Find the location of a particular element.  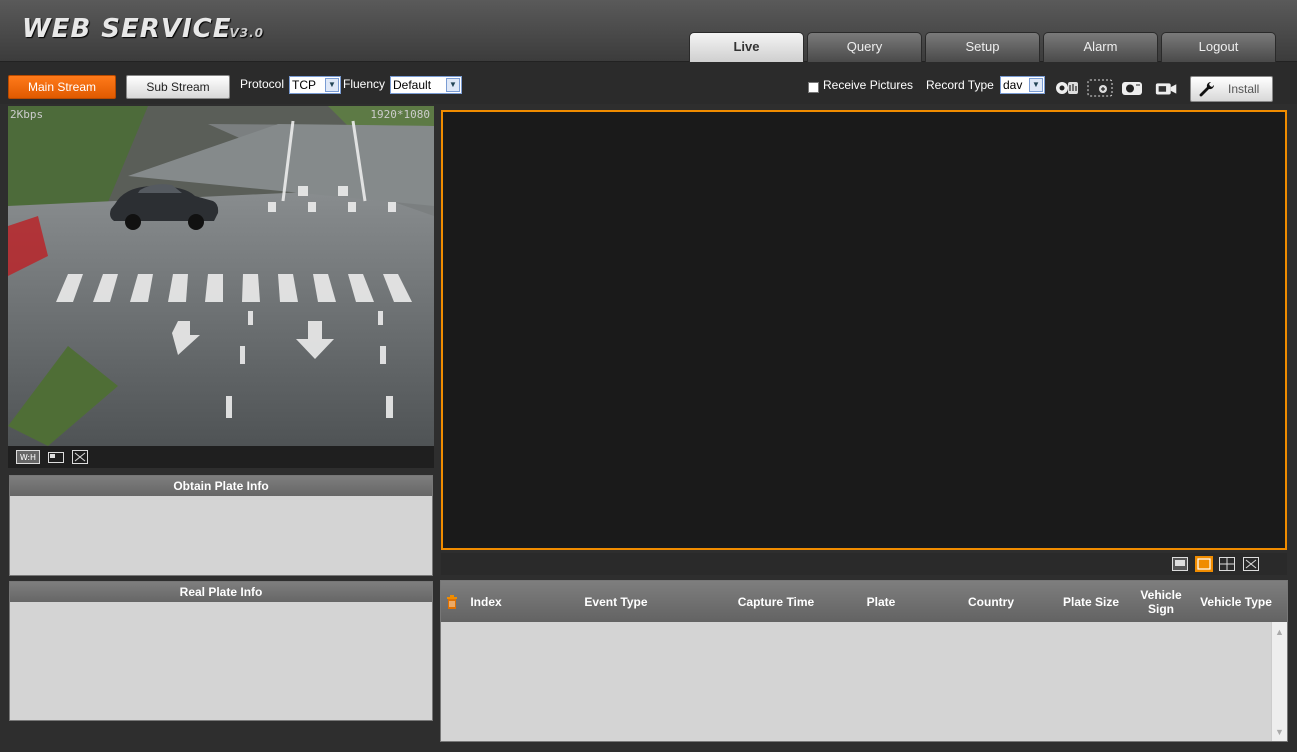

resolution-readout: 1920*1080 is located at coordinates (400, 114).